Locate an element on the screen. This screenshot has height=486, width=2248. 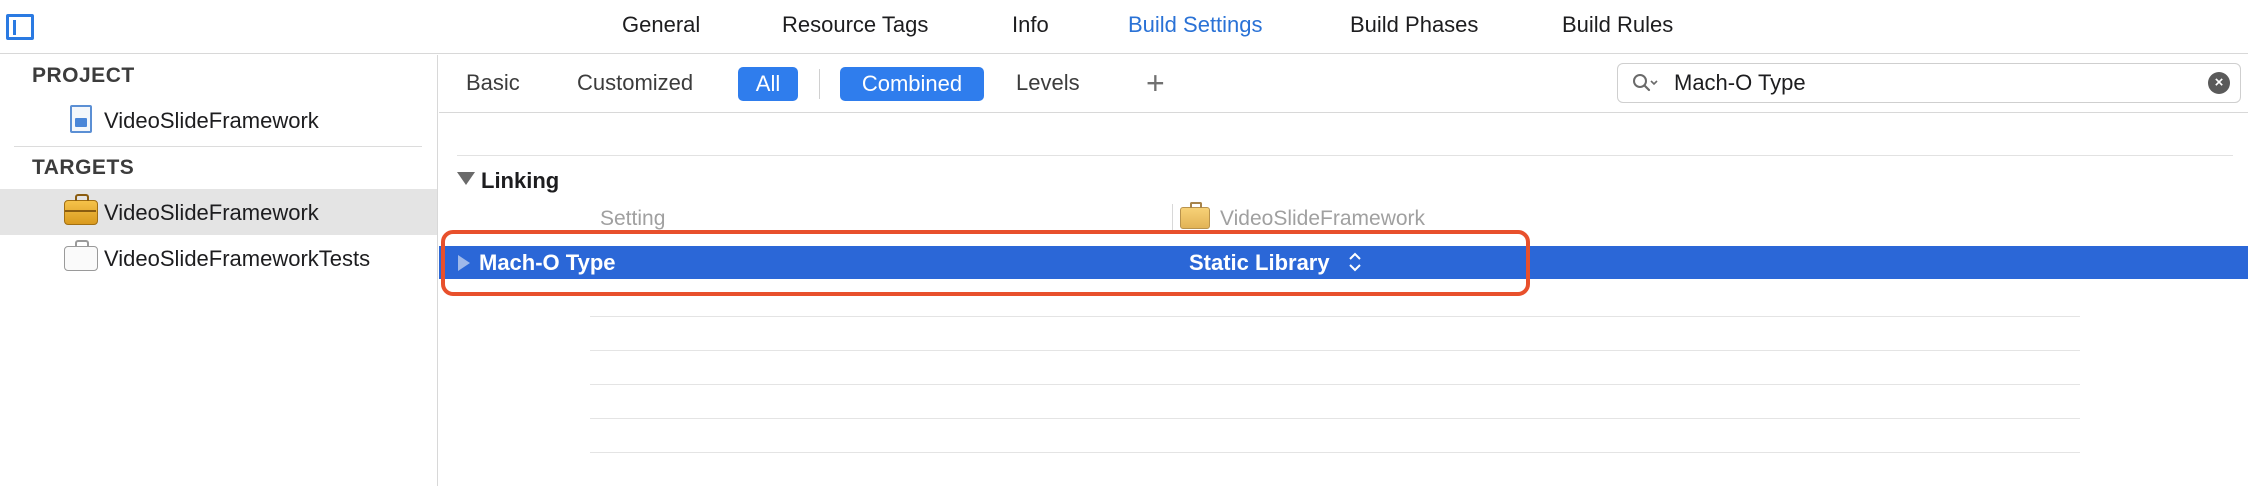
sidebar-item-label: VideoSlideFrameworkTests is located at coordinates (237, 258).